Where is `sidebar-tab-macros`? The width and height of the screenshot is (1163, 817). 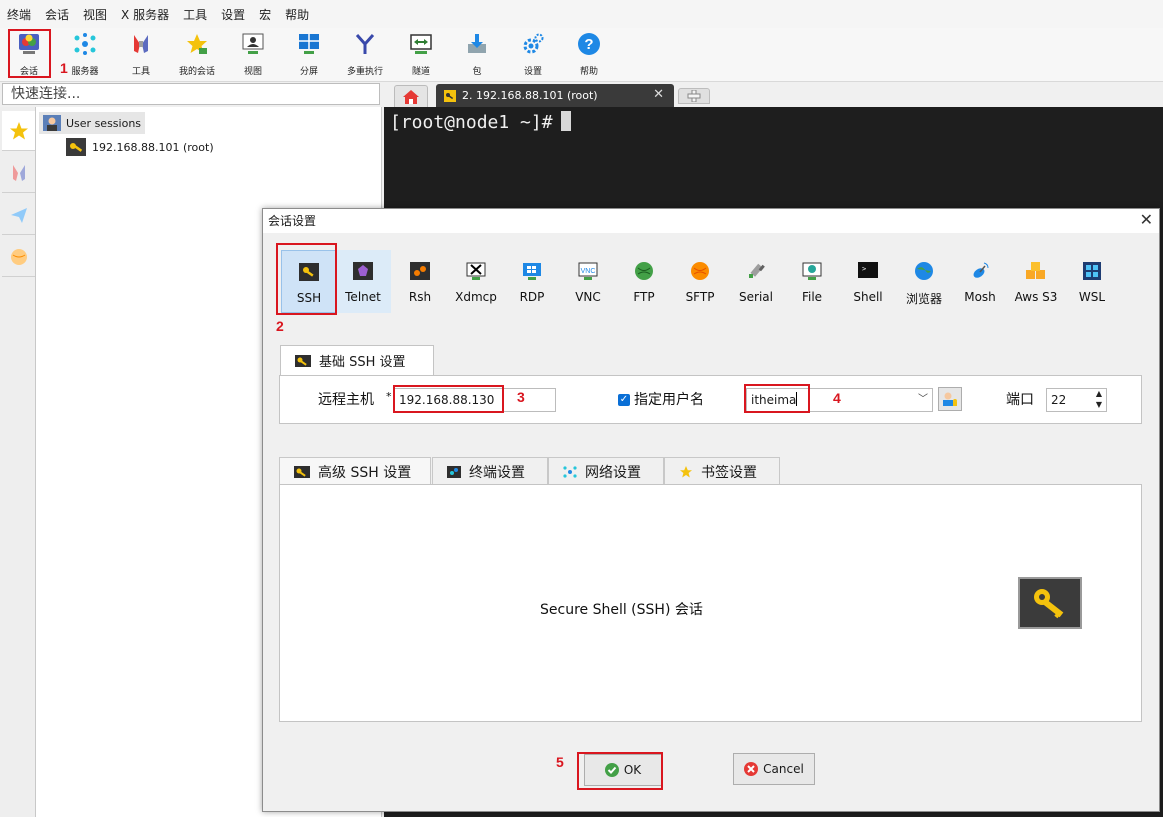
sidebar-tab-macros is located at coordinates (18, 215).